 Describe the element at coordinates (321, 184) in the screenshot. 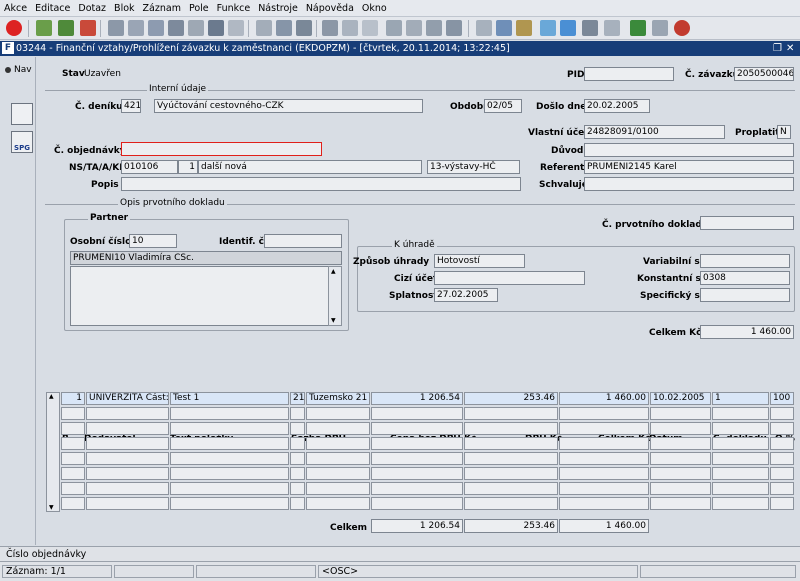

I see `popis-field` at that location.